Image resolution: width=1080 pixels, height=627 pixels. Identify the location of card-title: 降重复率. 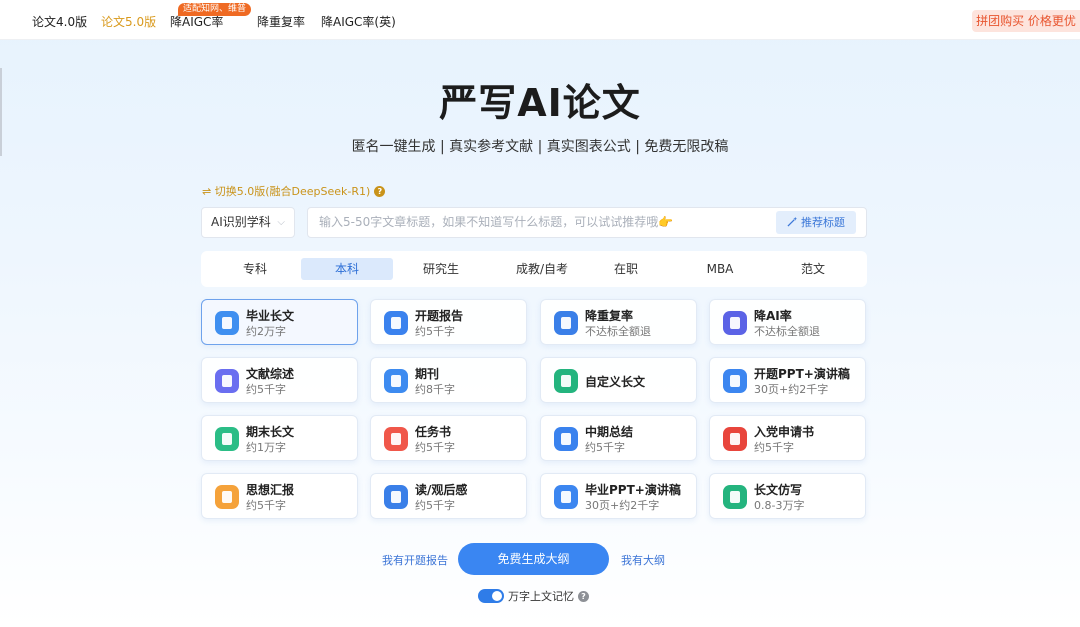
(609, 316).